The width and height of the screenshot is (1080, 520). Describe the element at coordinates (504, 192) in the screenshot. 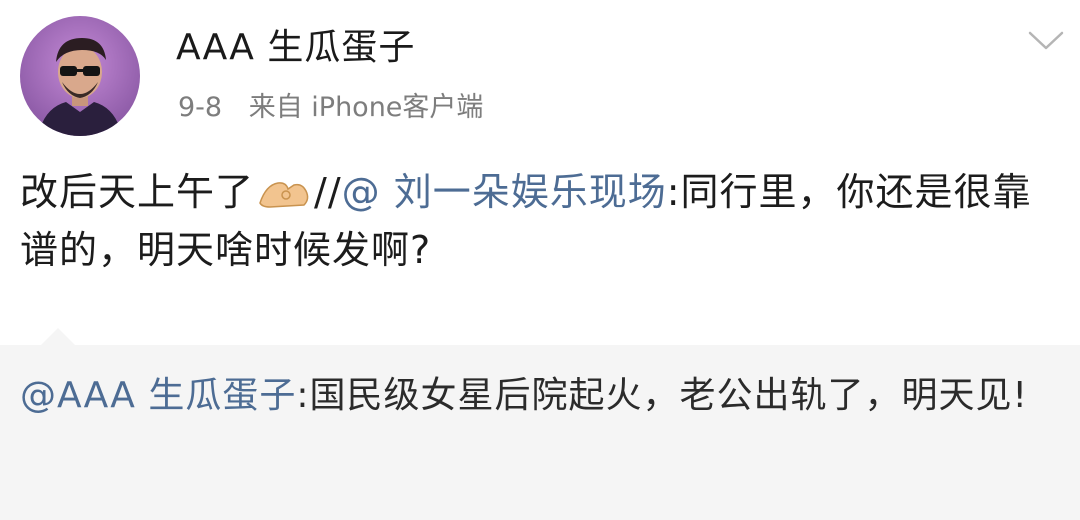

I see `mention-link: @ 刘一朵娱乐现场` at that location.